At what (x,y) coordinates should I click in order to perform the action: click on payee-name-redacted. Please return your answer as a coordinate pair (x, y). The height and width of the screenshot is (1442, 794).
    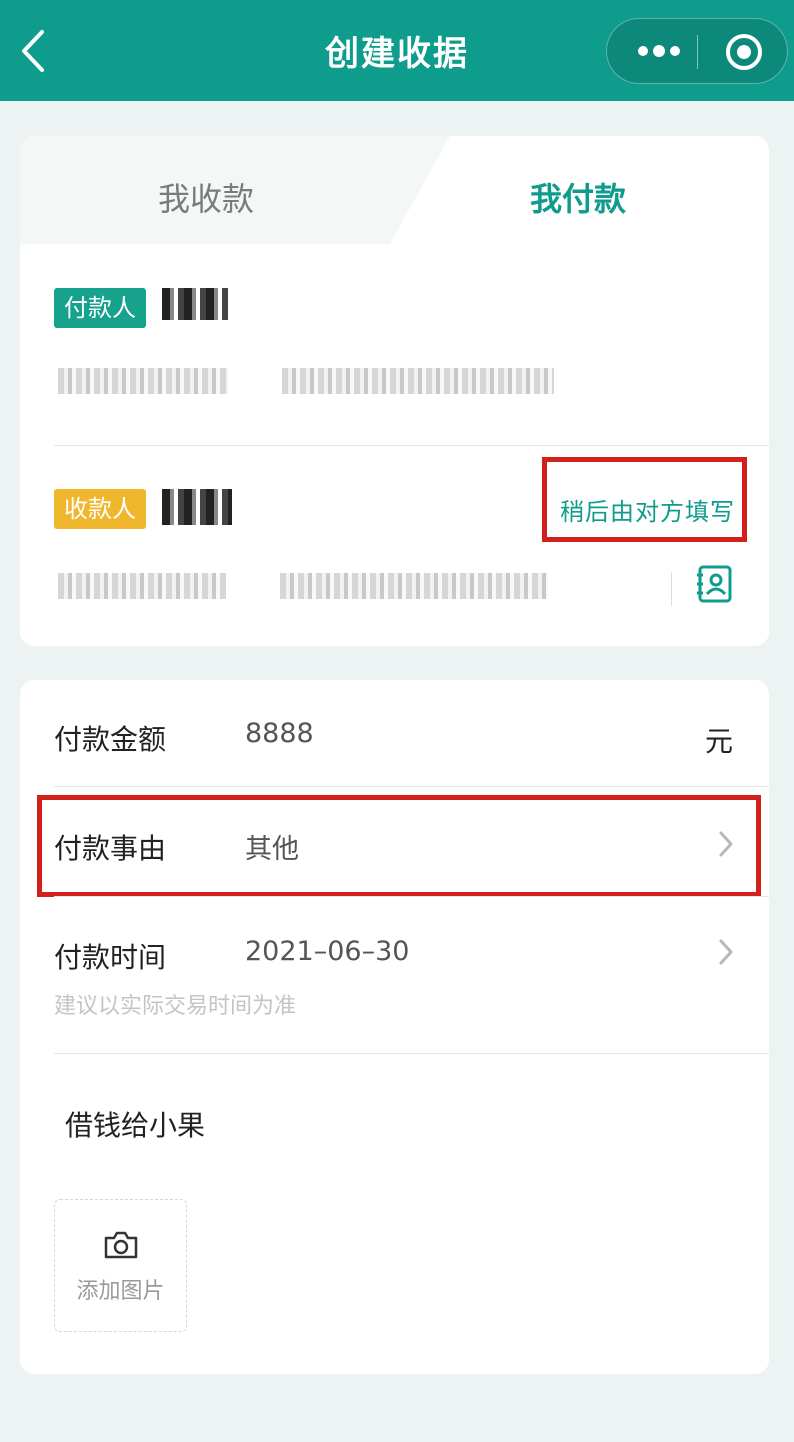
    Looking at the image, I should click on (197, 507).